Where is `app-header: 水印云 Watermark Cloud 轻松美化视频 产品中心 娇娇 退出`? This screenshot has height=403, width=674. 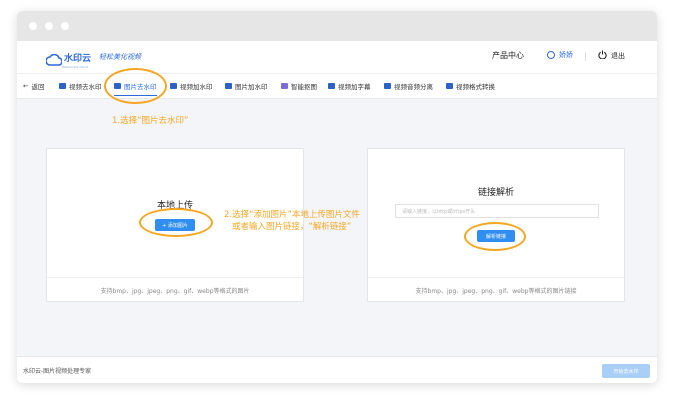
app-header: 水印云 Watermark Cloud 轻松美化视频 产品中心 娇娇 退出 is located at coordinates (337, 57).